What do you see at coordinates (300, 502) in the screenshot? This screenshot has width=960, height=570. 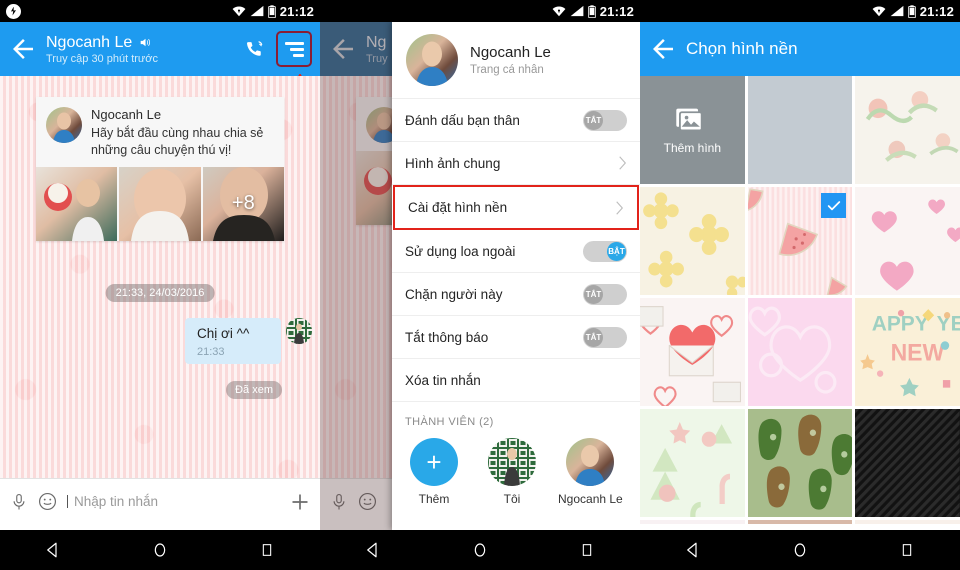 I see `plus-icon` at bounding box center [300, 502].